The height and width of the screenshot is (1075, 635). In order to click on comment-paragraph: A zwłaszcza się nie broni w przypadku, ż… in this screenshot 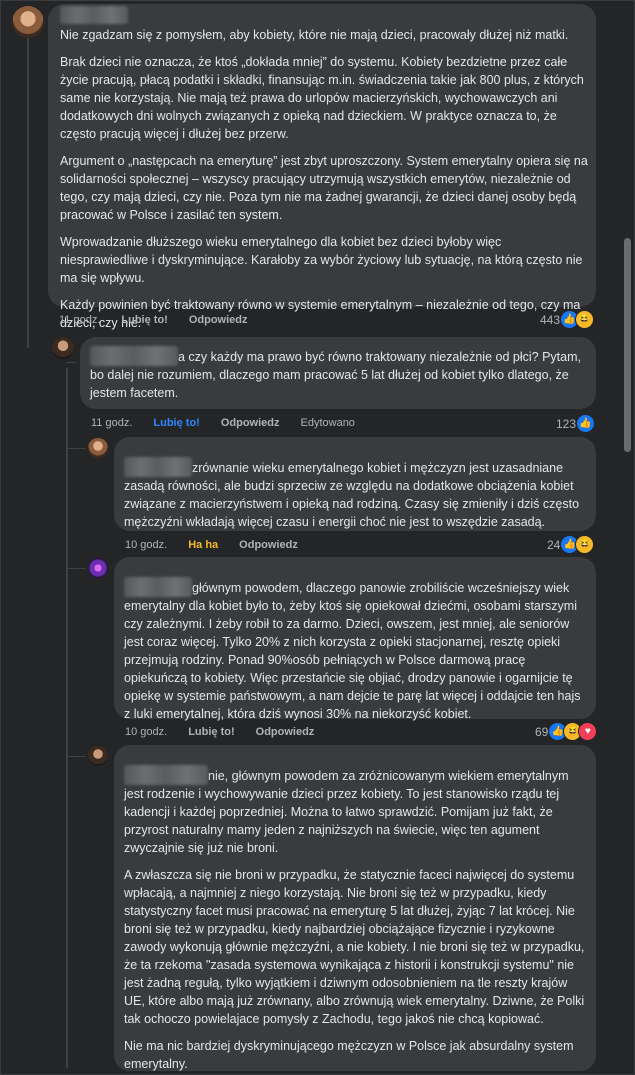, I will do `click(354, 947)`.